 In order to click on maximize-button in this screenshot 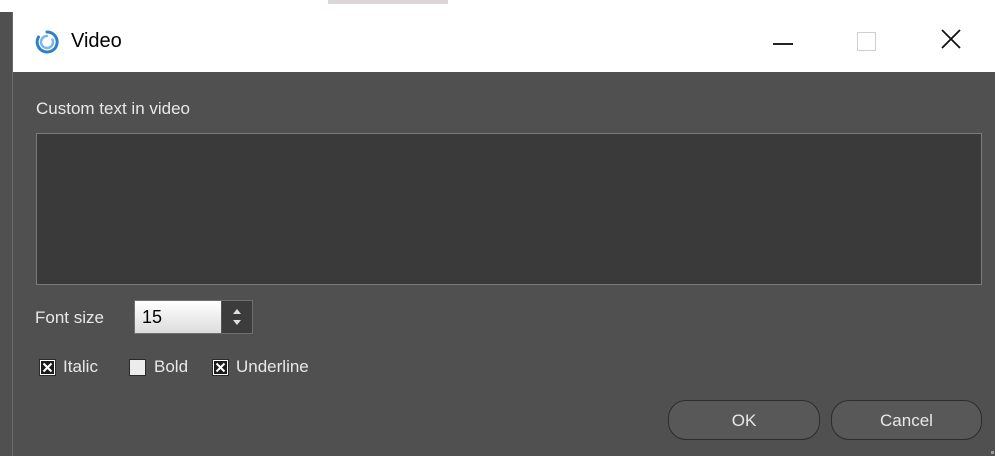, I will do `click(867, 42)`.